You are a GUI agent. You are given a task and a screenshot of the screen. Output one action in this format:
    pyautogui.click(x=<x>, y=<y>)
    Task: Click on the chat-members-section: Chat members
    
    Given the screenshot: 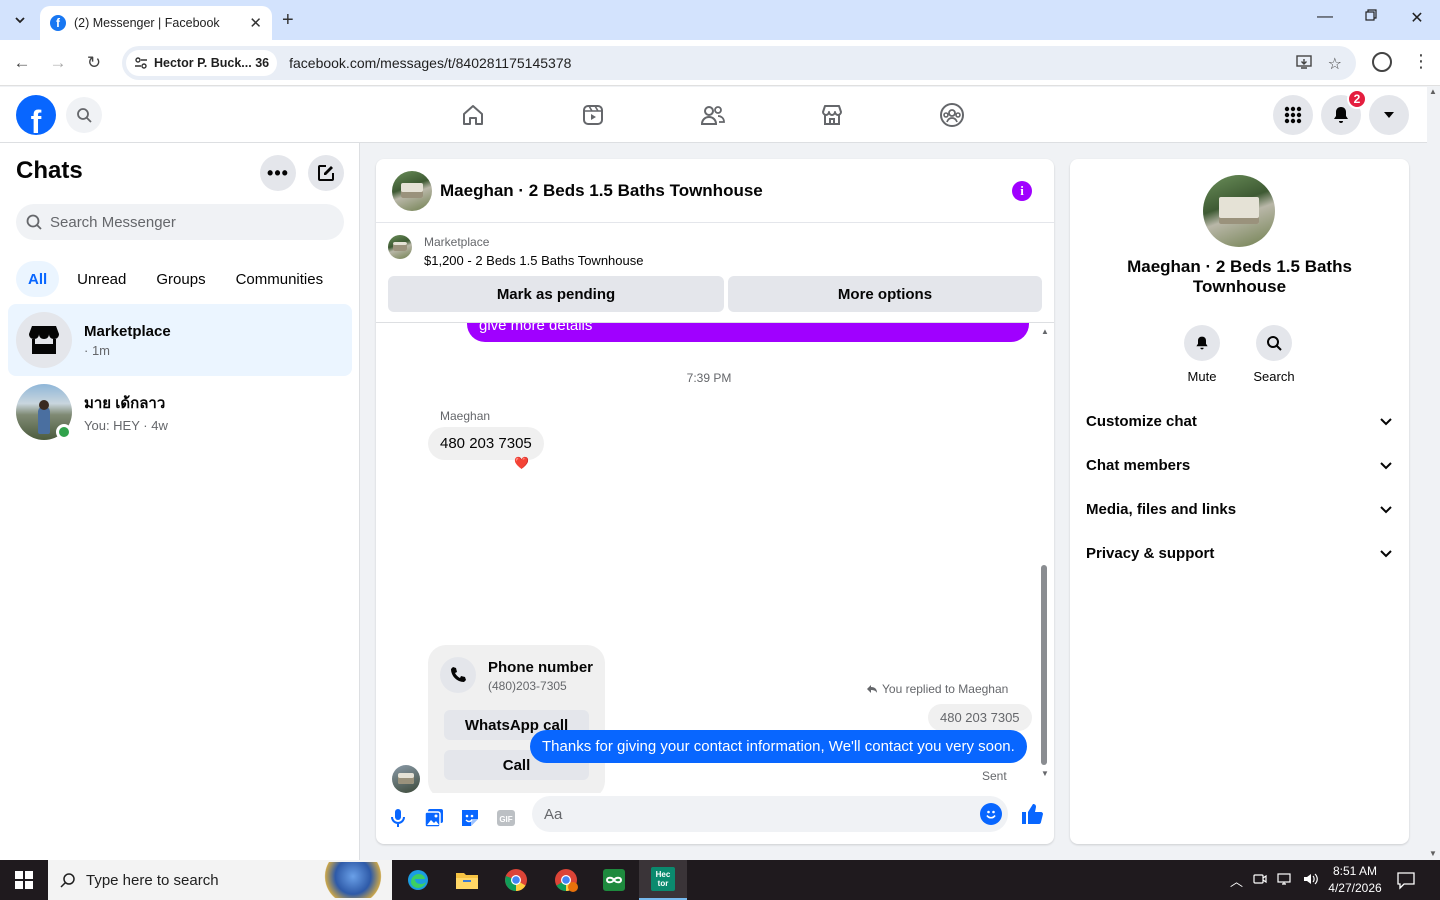 What is the action you would take?
    pyautogui.click(x=1239, y=465)
    